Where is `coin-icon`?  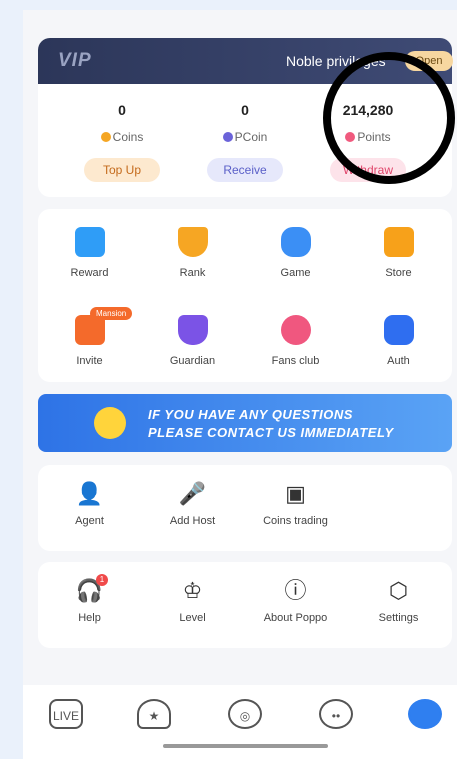 coin-icon is located at coordinates (105, 137).